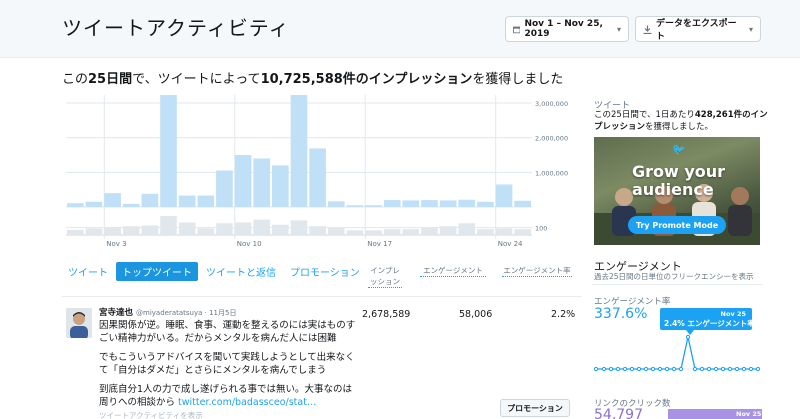  What do you see at coordinates (618, 413) in the screenshot?
I see `link-clicks-value: 54,797` at bounding box center [618, 413].